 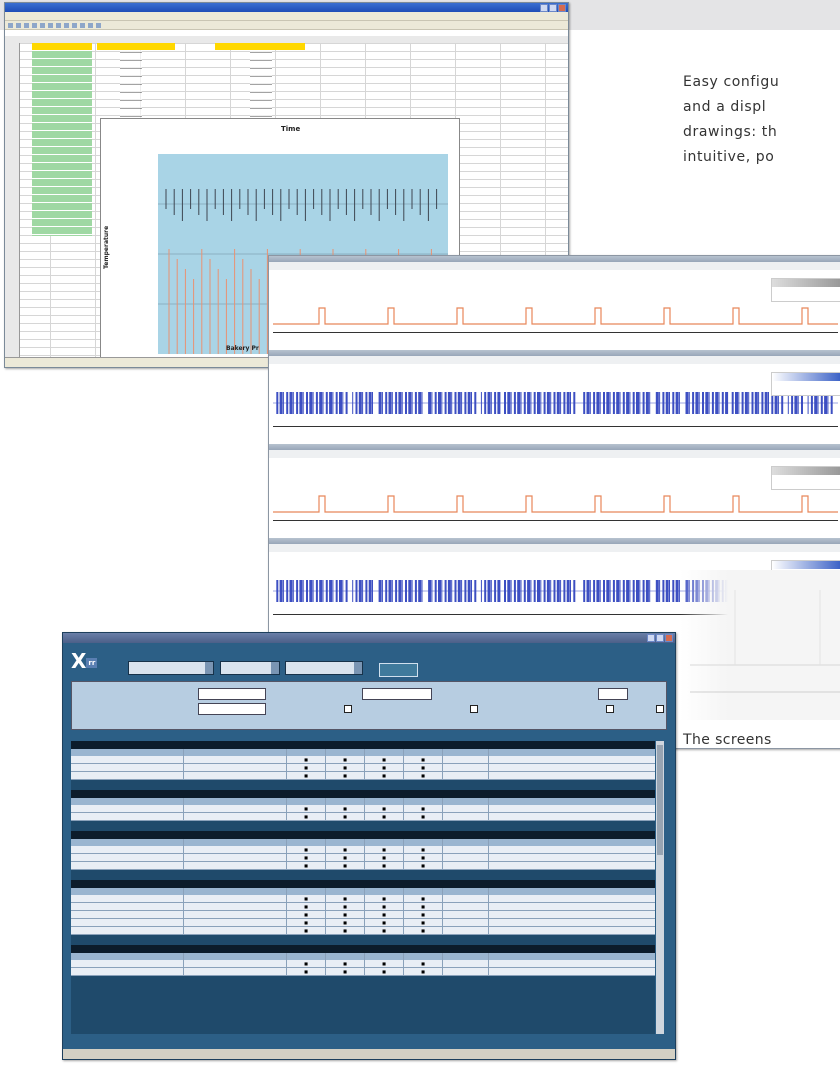 I want to click on config-header: Xrr, so click(x=369, y=660).